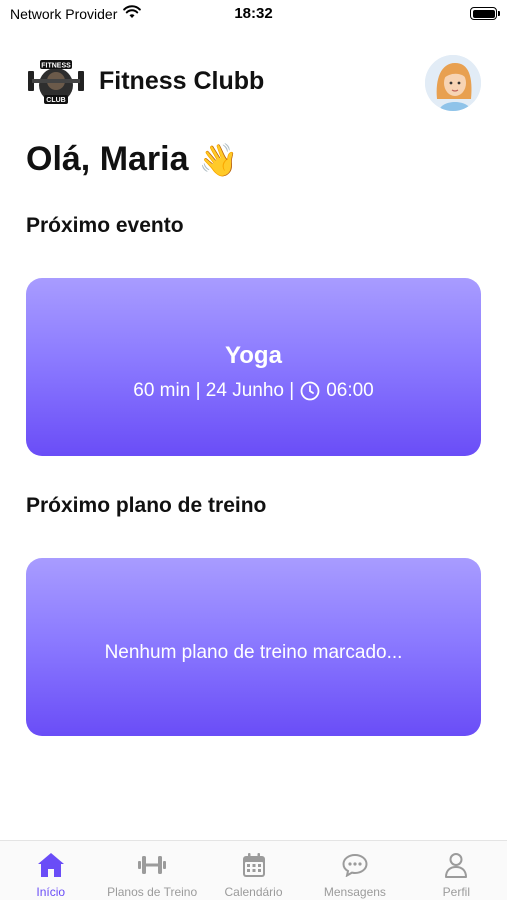 The height and width of the screenshot is (900, 507). I want to click on tab-mensagens: Mensagens, so click(354, 870).